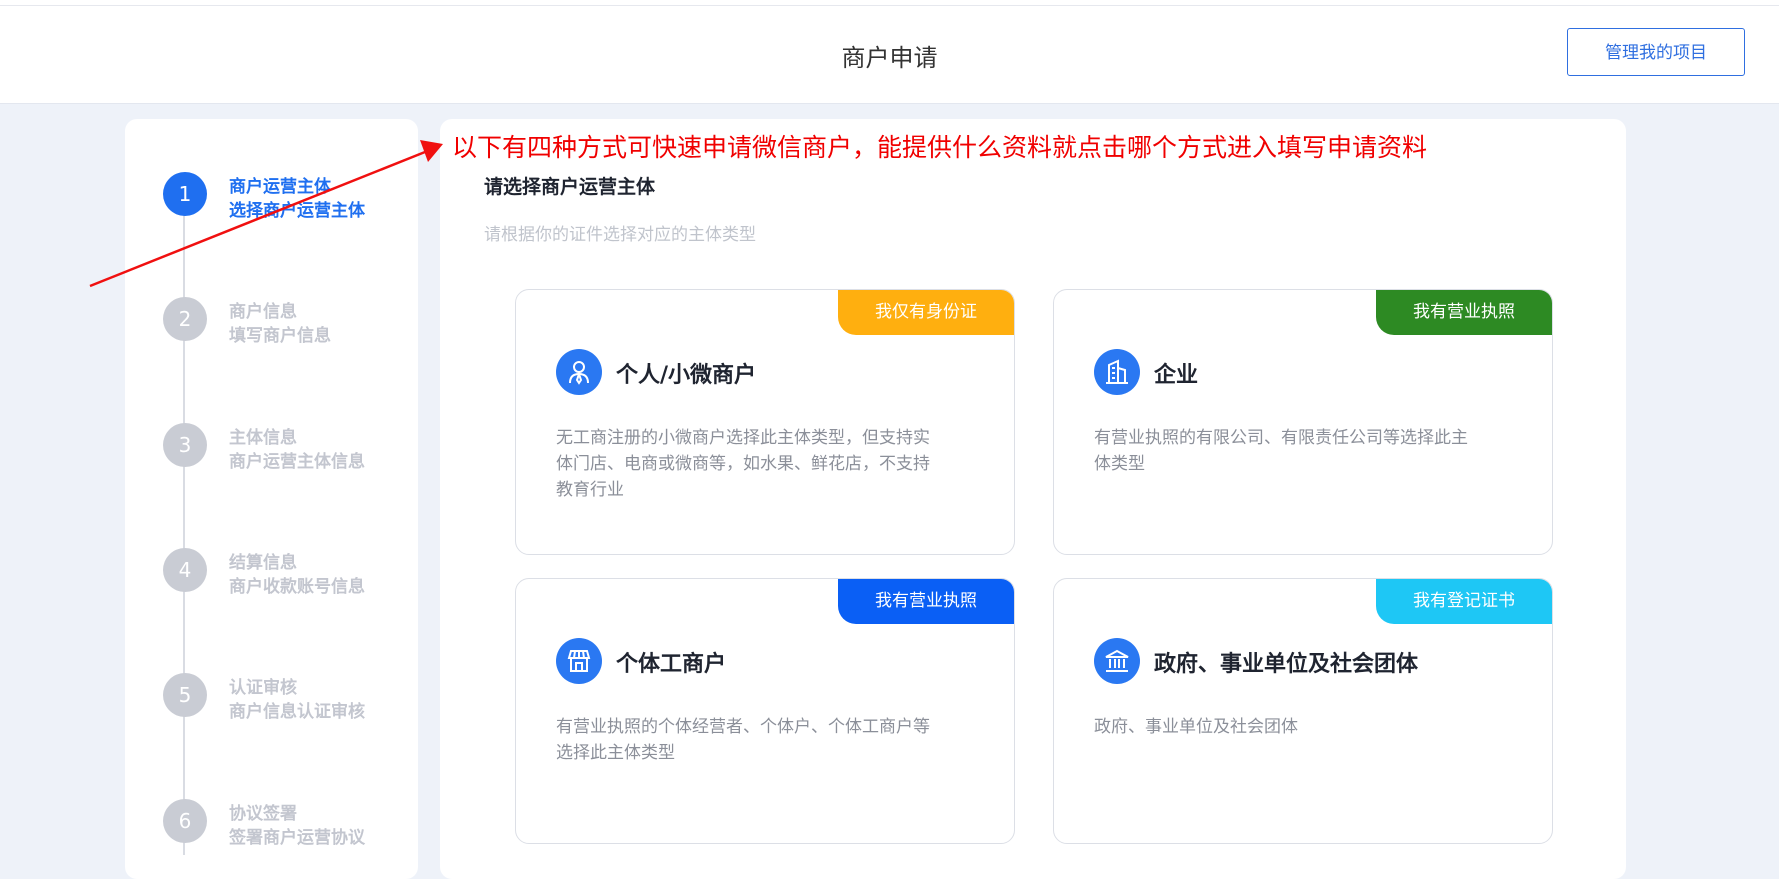 The height and width of the screenshot is (879, 1779). Describe the element at coordinates (280, 336) in the screenshot. I see `step-subtitle: 填写商户信息` at that location.